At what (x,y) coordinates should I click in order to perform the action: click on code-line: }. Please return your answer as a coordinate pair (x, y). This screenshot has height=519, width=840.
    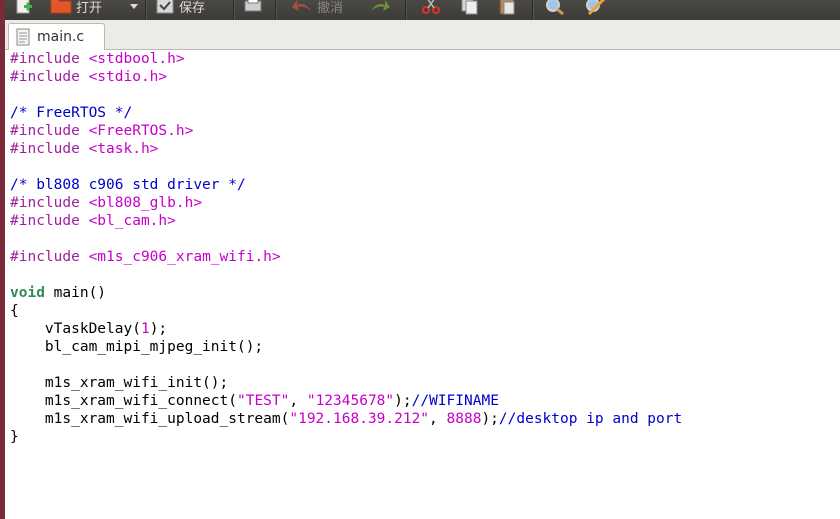
    Looking at the image, I should click on (14, 437).